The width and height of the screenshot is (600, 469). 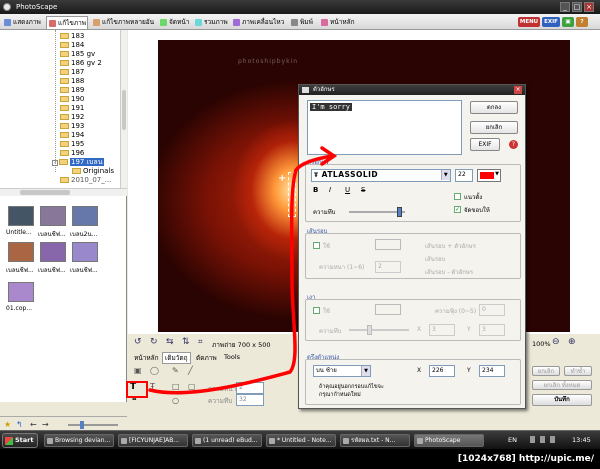 What do you see at coordinates (435, 259) in the screenshot?
I see `outline-option-2: เส้นรอบ` at bounding box center [435, 259].